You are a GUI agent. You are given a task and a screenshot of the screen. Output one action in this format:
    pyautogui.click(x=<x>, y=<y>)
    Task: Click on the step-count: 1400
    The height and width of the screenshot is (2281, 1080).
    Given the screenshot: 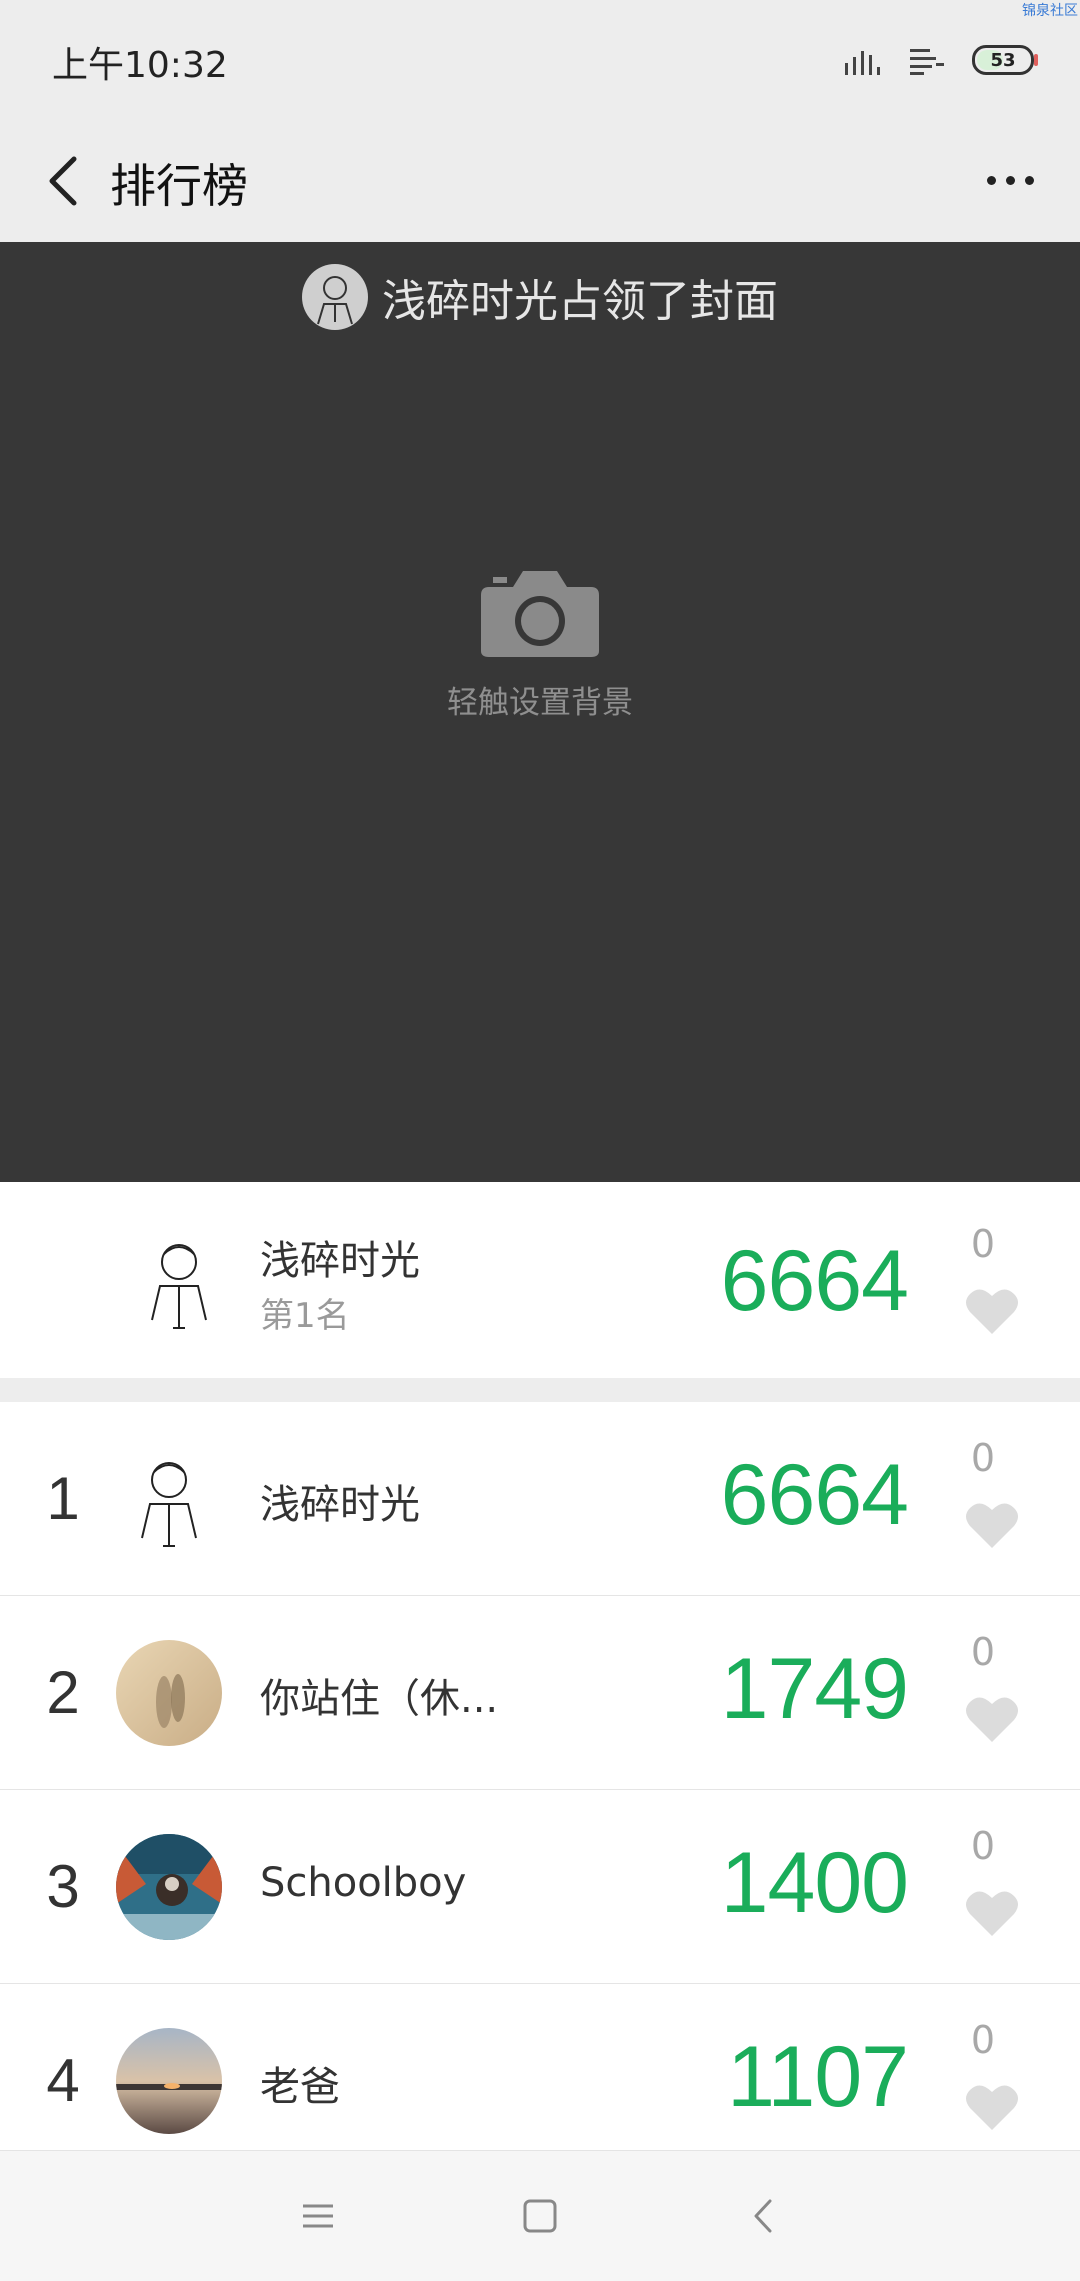 What is the action you would take?
    pyautogui.click(x=814, y=1883)
    